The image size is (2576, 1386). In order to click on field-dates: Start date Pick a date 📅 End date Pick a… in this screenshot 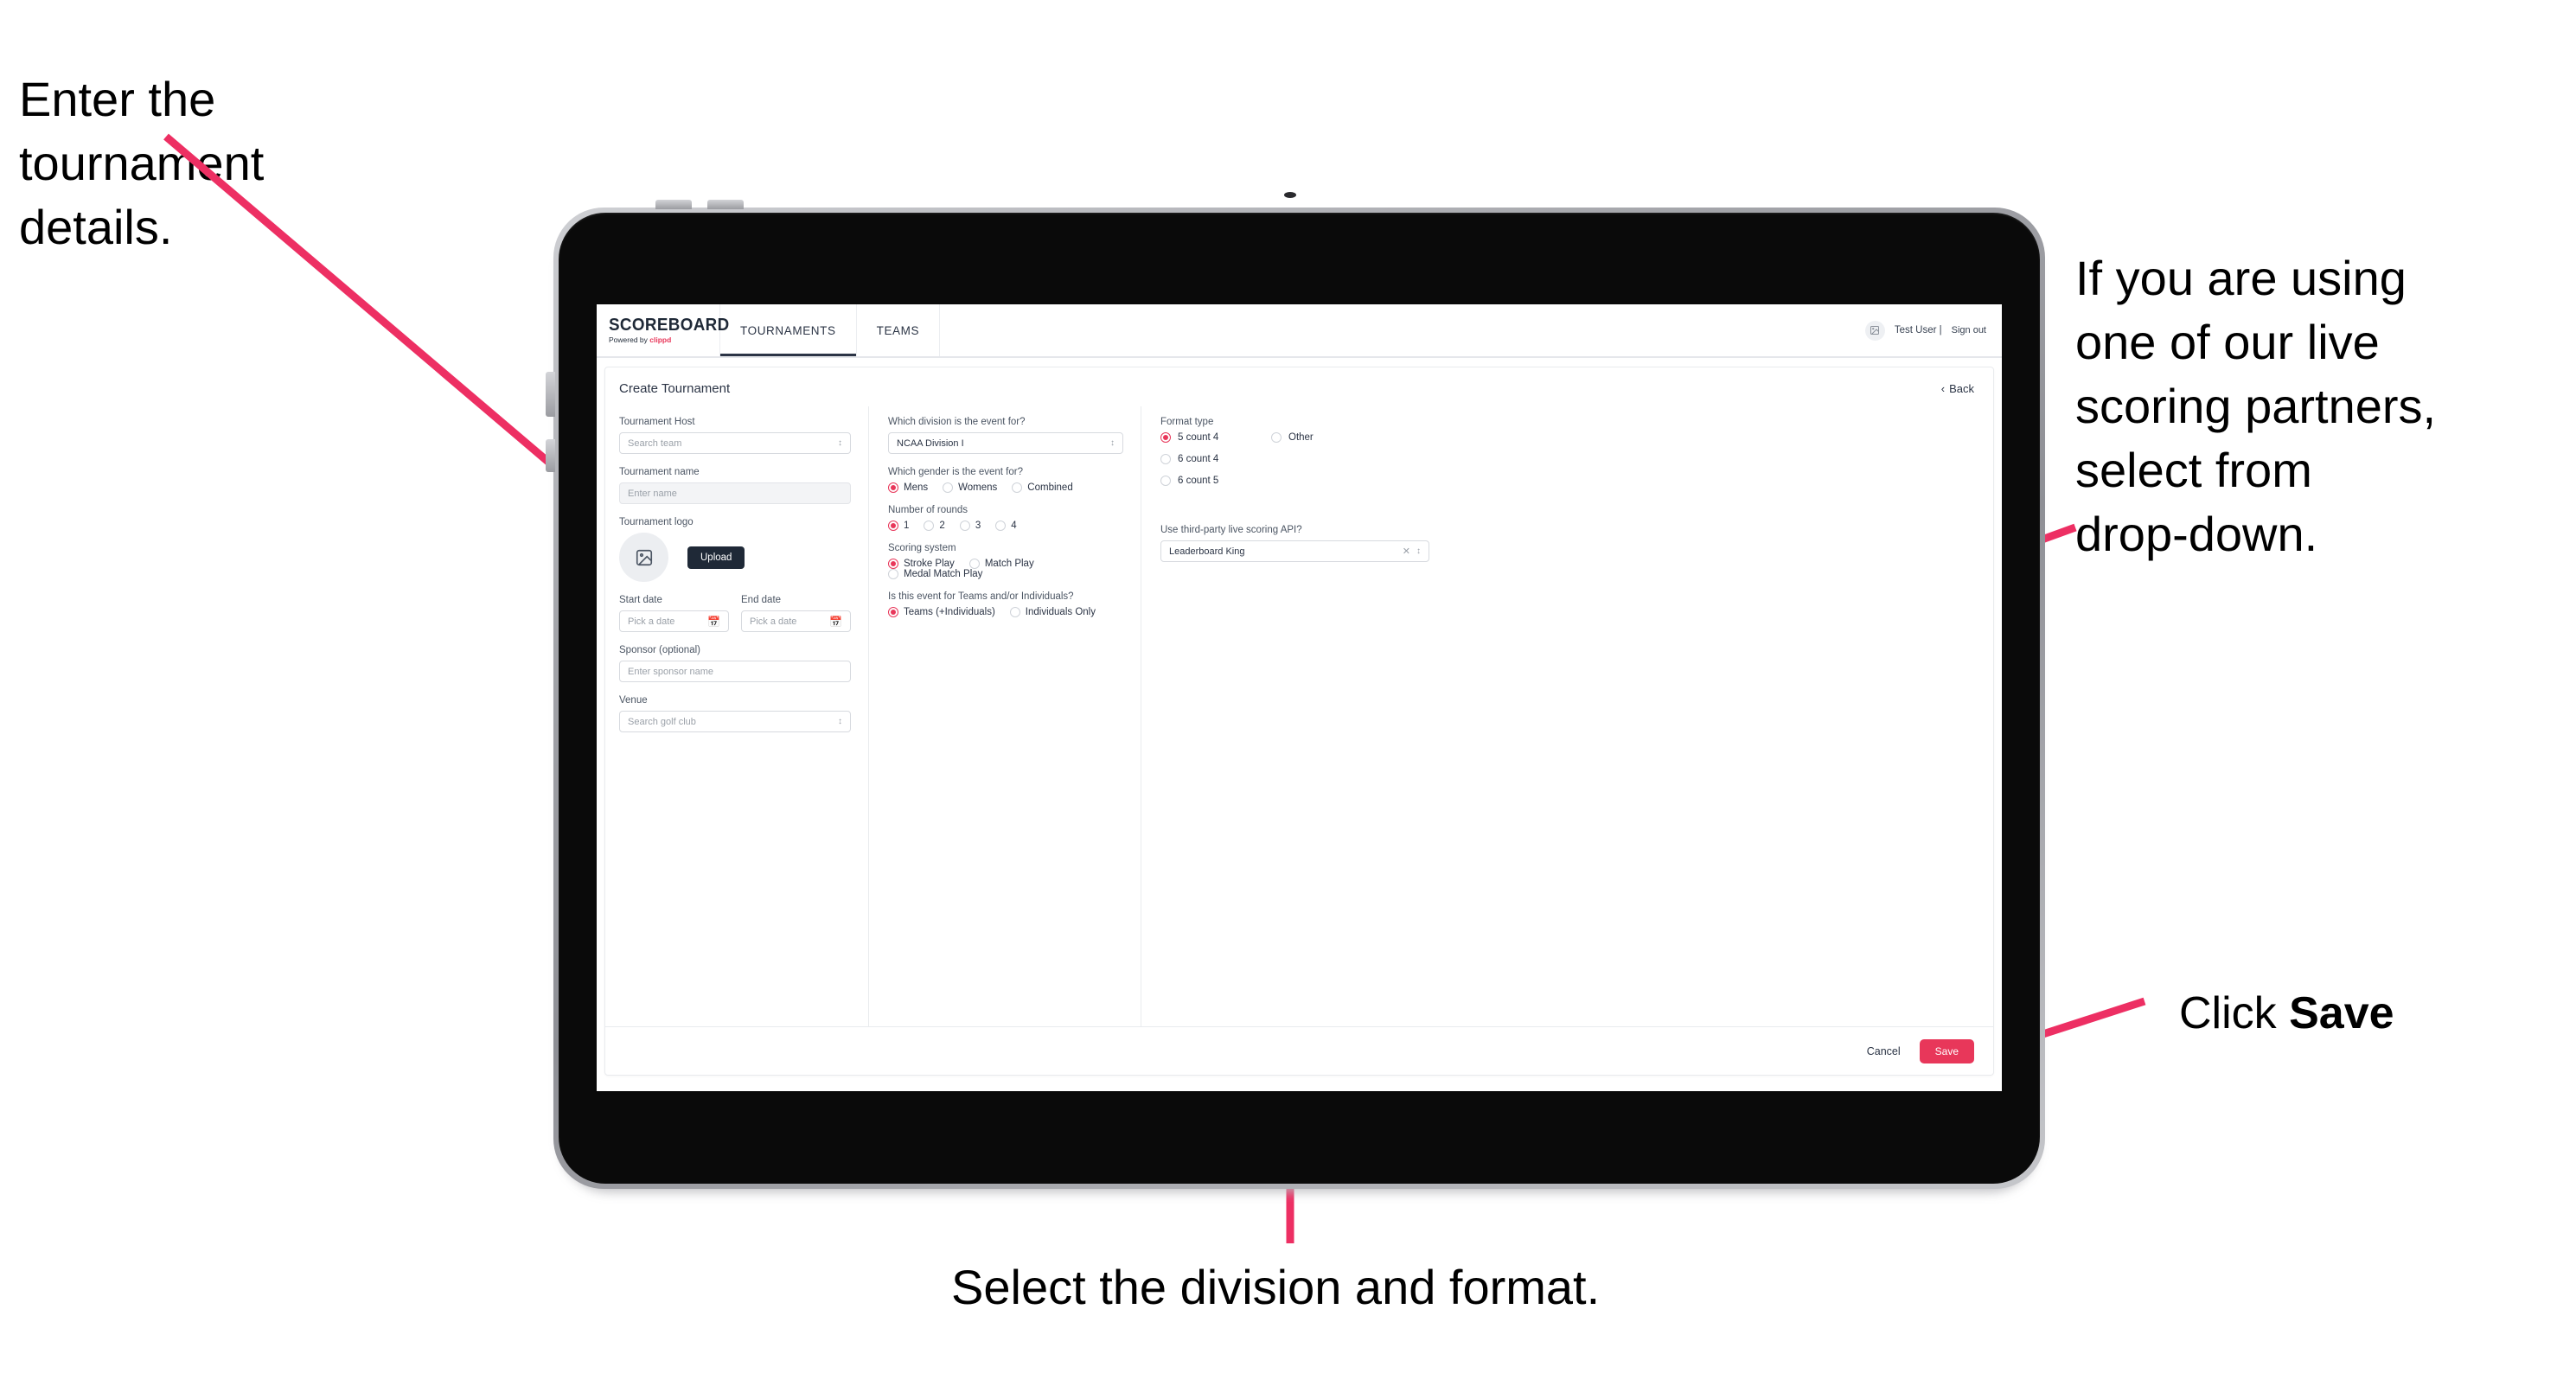, I will do `click(735, 613)`.